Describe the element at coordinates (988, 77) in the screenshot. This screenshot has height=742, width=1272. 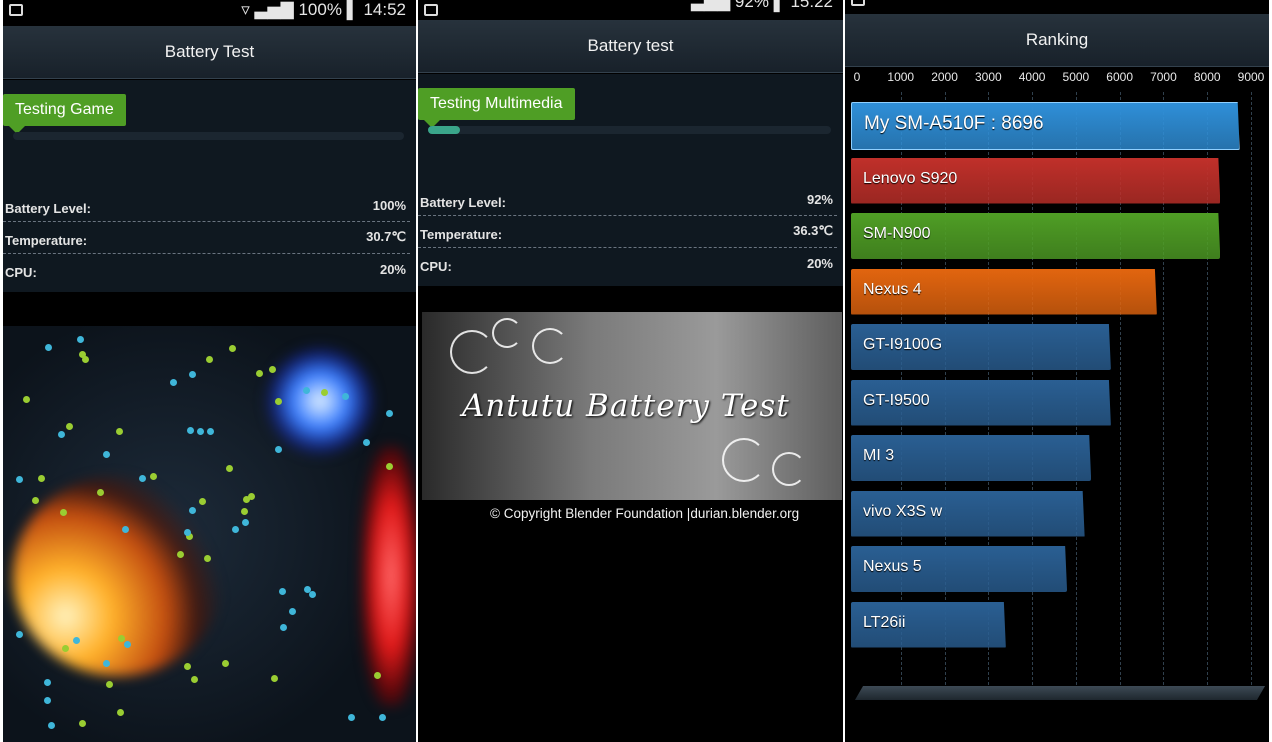
I see `axis-tick-label: 3000` at that location.